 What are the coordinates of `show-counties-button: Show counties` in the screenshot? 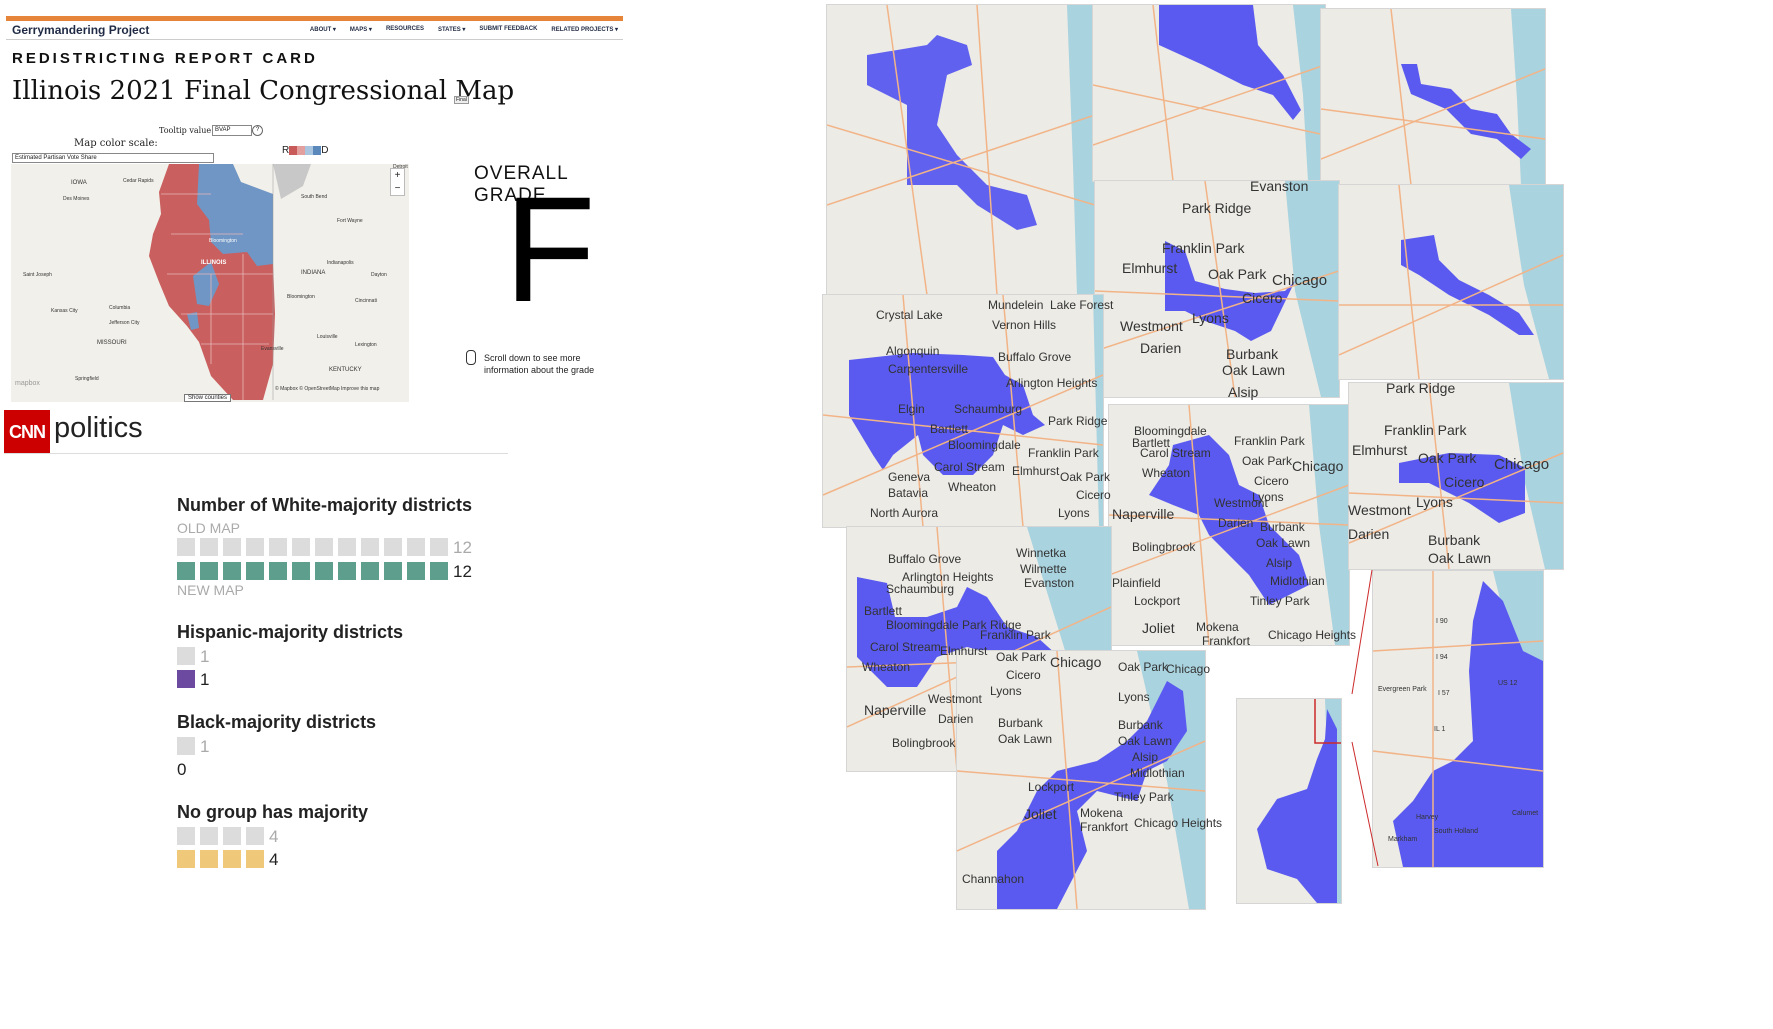 It's located at (208, 398).